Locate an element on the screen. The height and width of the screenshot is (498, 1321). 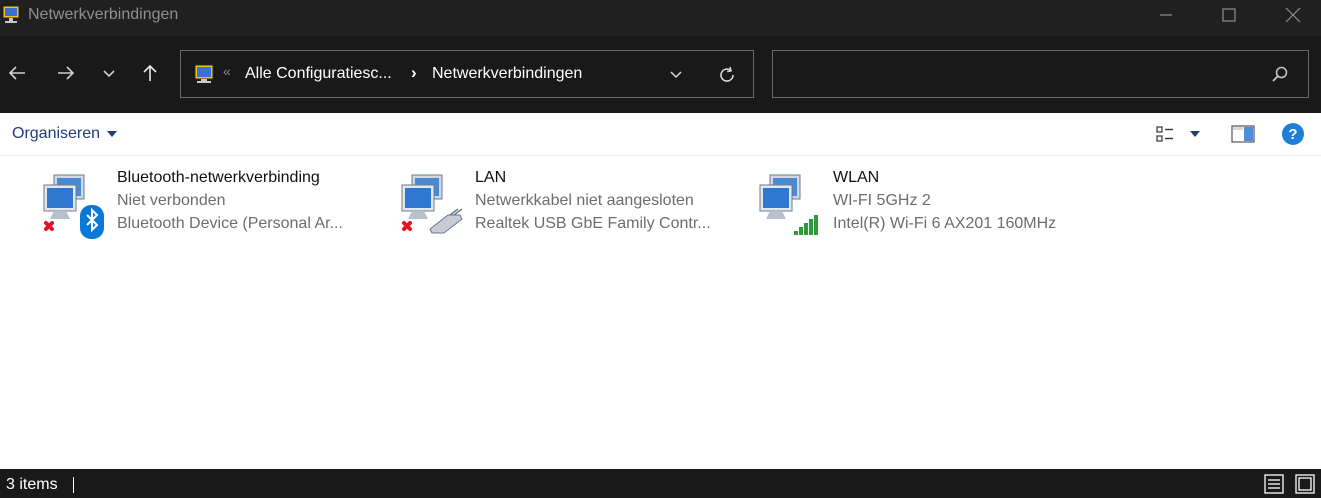
organise-label: Organiseren is located at coordinates (56, 133).